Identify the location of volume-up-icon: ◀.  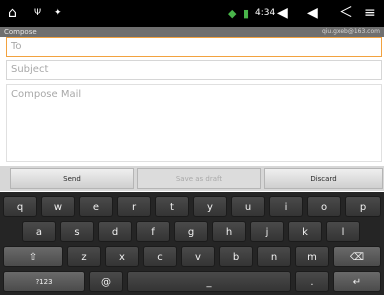
(312, 13).